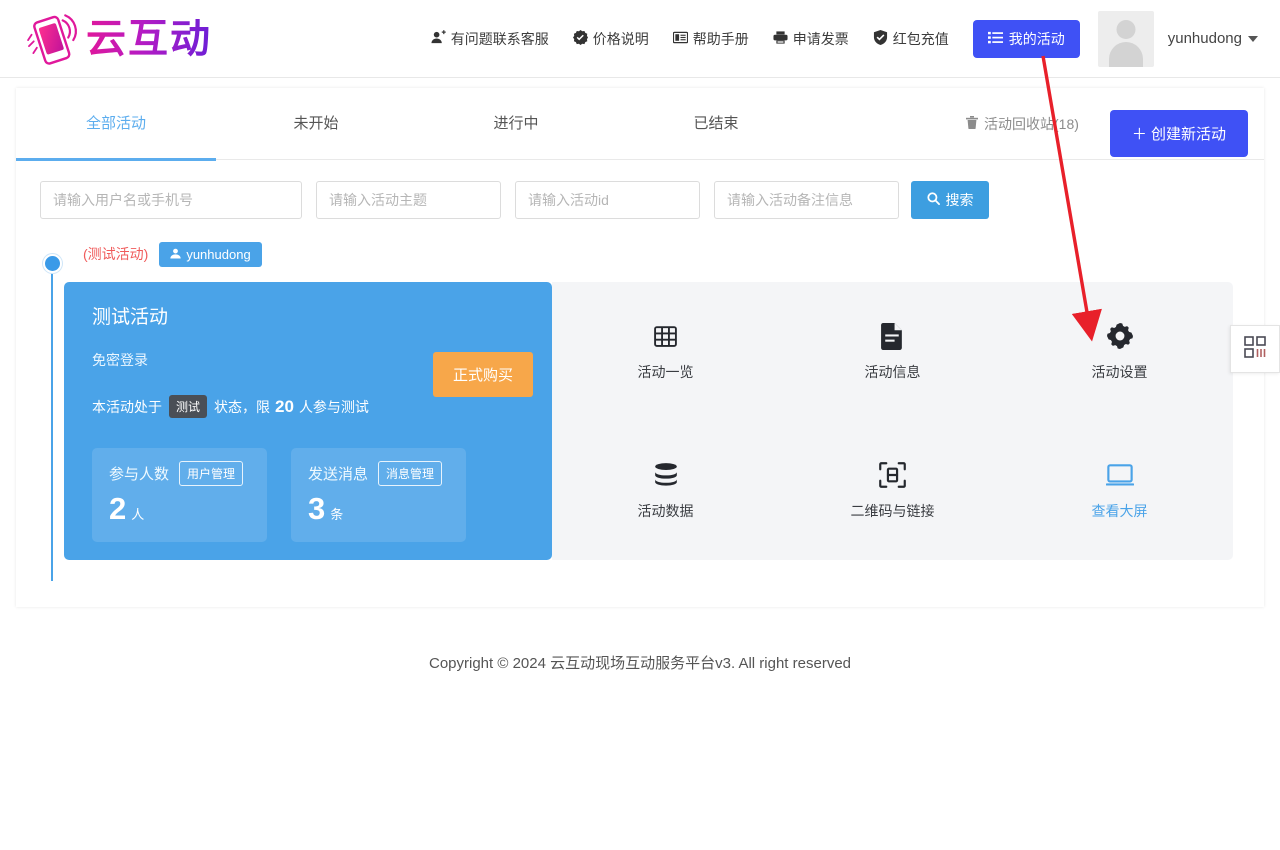 The image size is (1280, 850). I want to click on recycle-bin-link: 活动回收站(18), so click(1022, 124).